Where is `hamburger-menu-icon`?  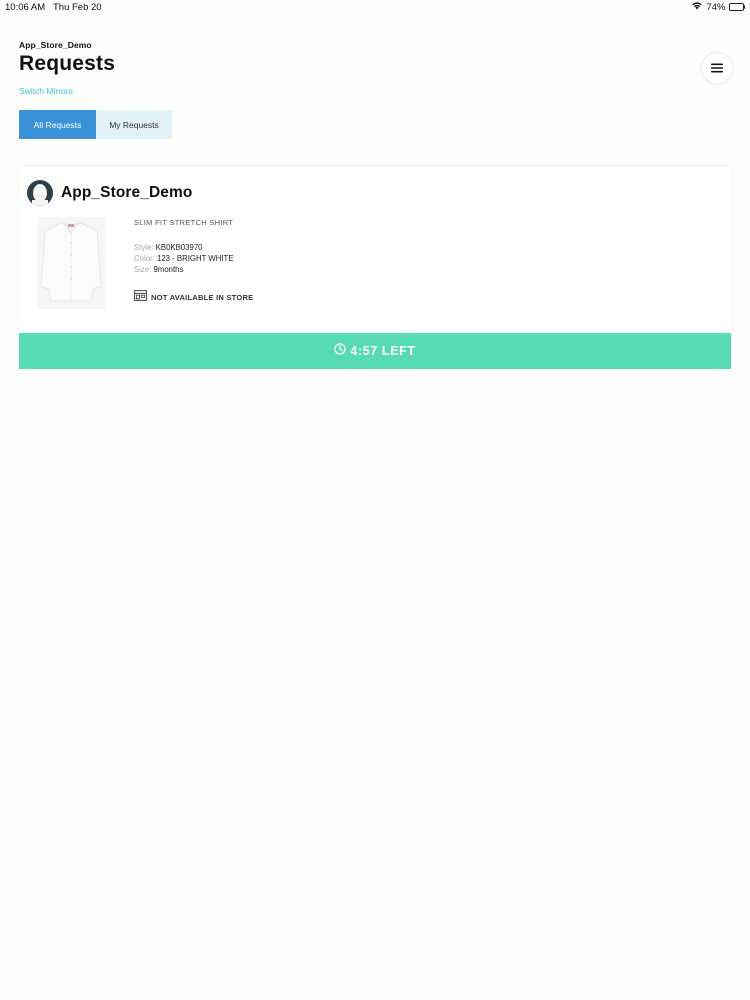 hamburger-menu-icon is located at coordinates (717, 68).